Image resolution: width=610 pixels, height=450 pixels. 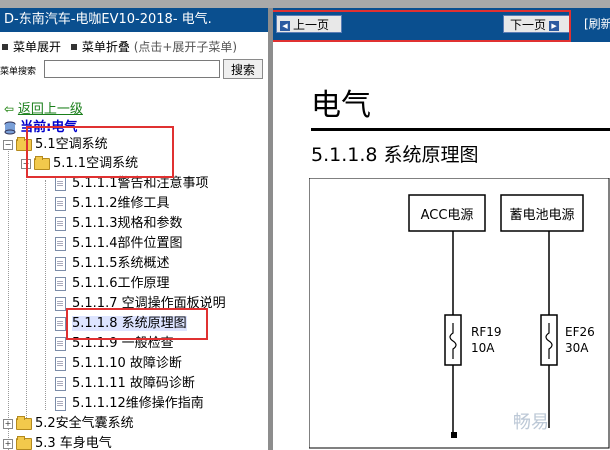 I want to click on fuse-rf19-rating: 10A, so click(x=483, y=348).